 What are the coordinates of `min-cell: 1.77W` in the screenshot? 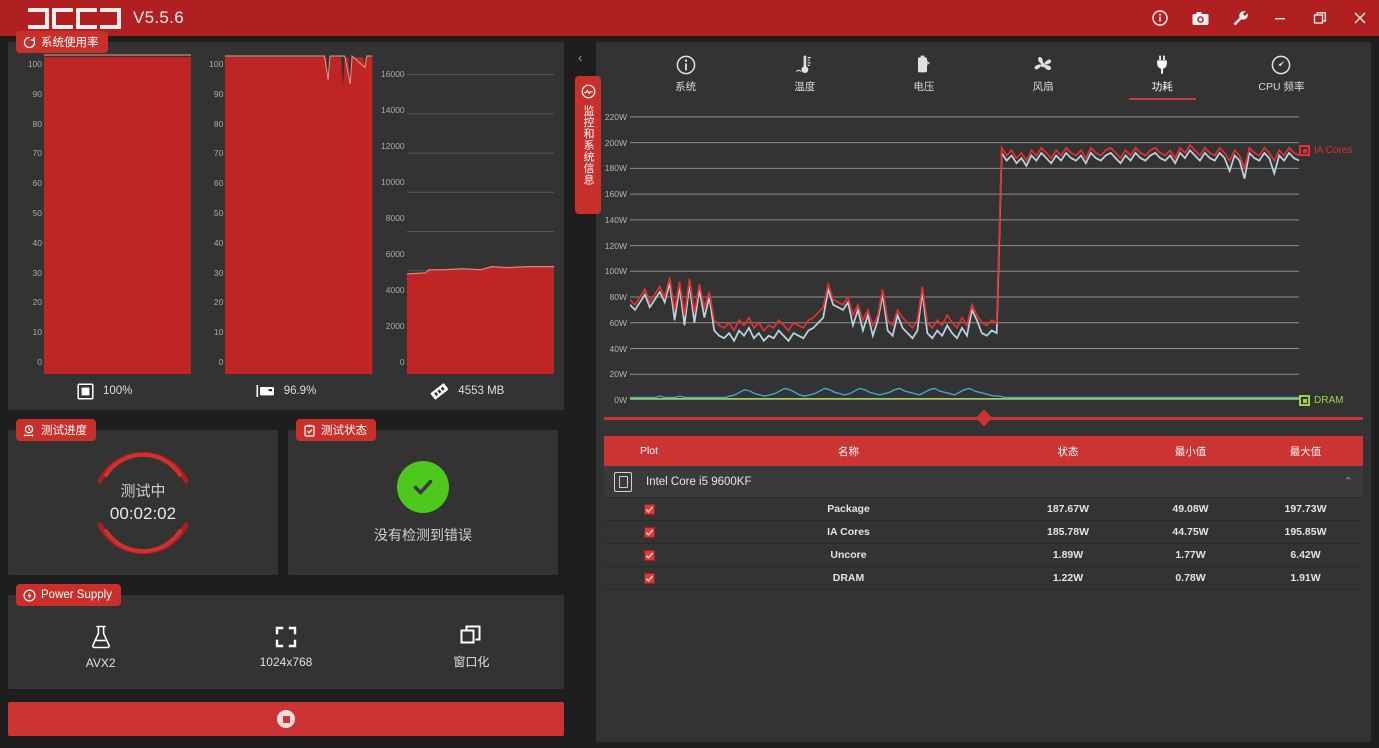 It's located at (1190, 555).